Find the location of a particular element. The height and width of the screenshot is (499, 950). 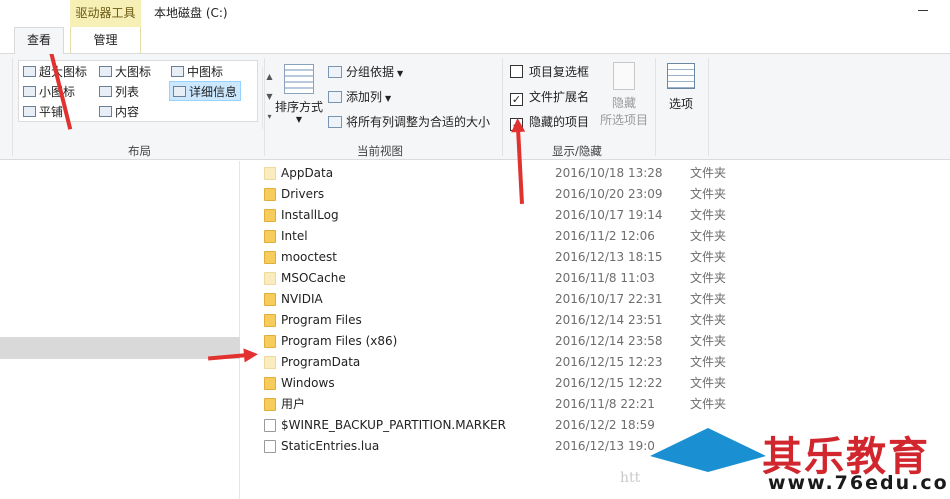

file-row: NVIDIA 2016/10/17 22:31 文件夹 is located at coordinates (604, 299).